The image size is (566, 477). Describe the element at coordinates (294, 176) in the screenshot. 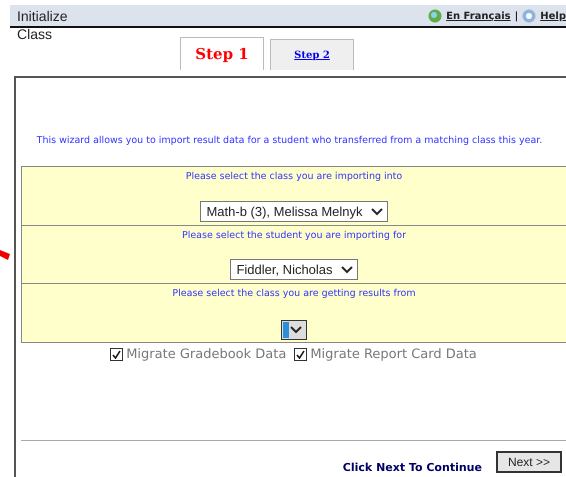

I see `select-label: Please select the class you are importing into` at that location.